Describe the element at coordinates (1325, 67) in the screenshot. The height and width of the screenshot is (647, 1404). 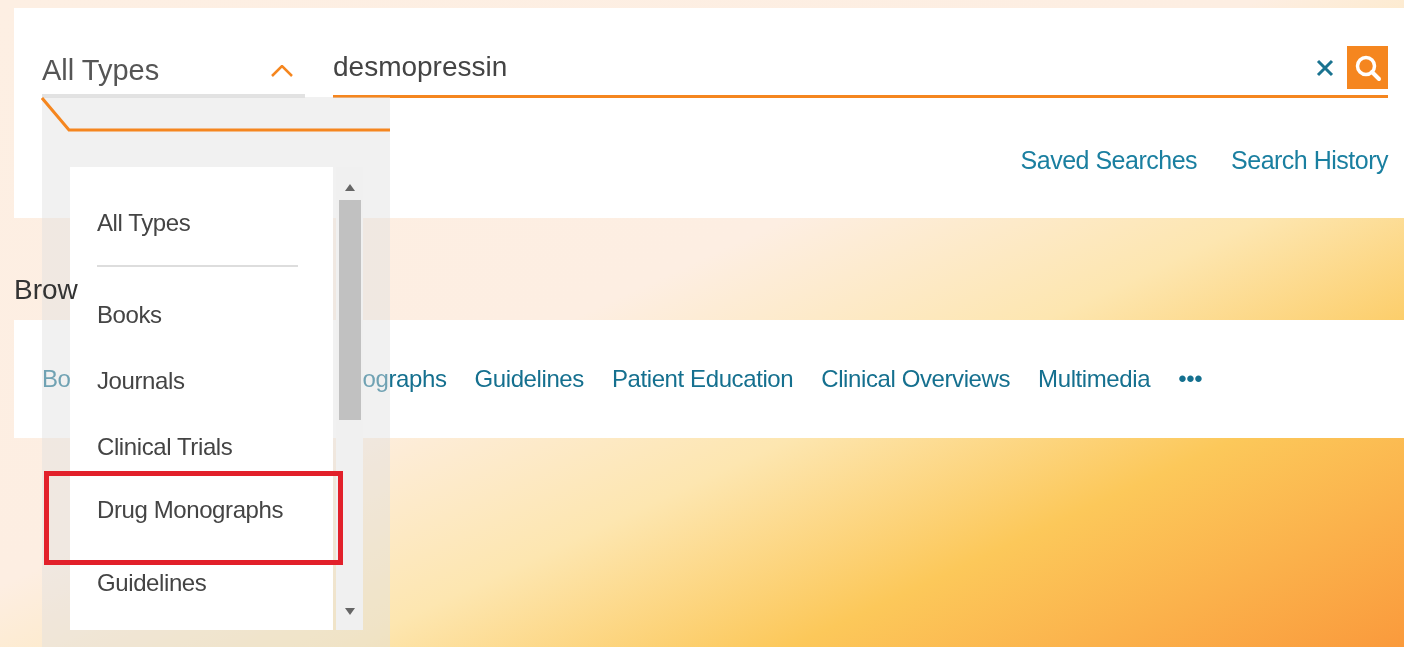
I see `close-icon` at that location.